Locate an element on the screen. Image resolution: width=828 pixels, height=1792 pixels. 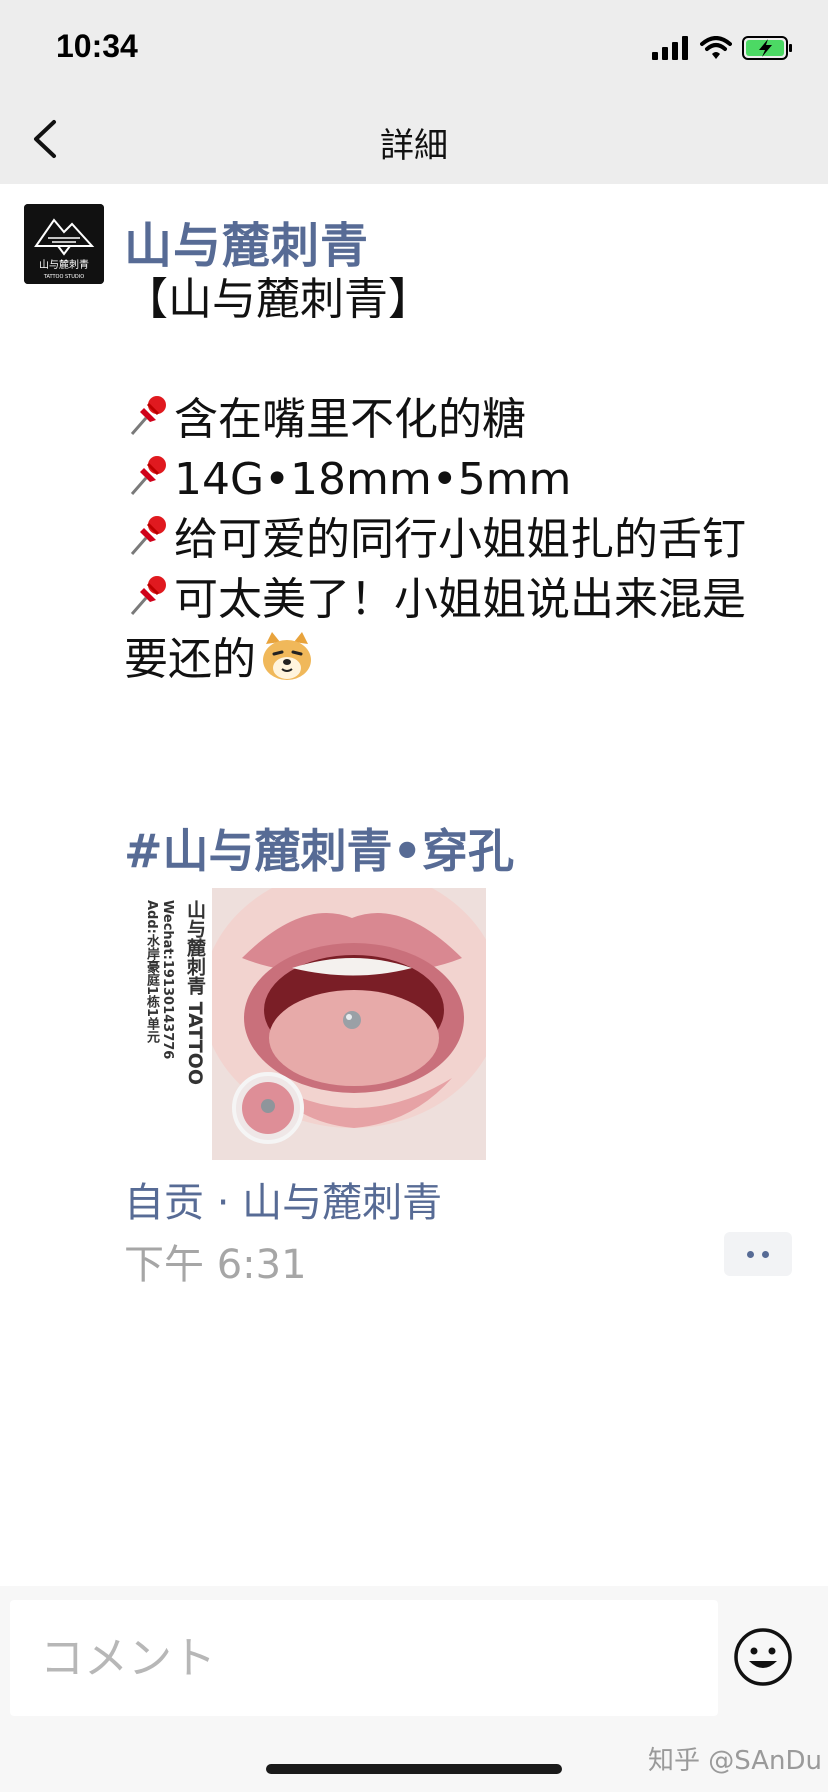
status-time: 10:34 is located at coordinates (97, 46).